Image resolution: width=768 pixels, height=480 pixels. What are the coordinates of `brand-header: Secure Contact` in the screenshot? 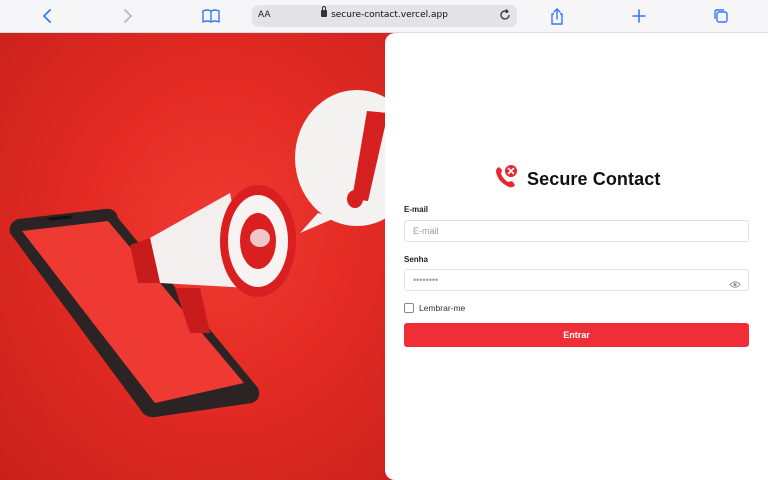 It's located at (576, 179).